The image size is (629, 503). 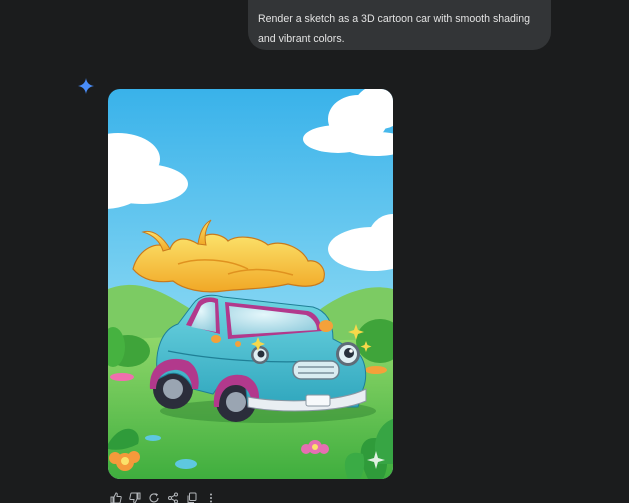 What do you see at coordinates (163, 497) in the screenshot?
I see `response-actions` at bounding box center [163, 497].